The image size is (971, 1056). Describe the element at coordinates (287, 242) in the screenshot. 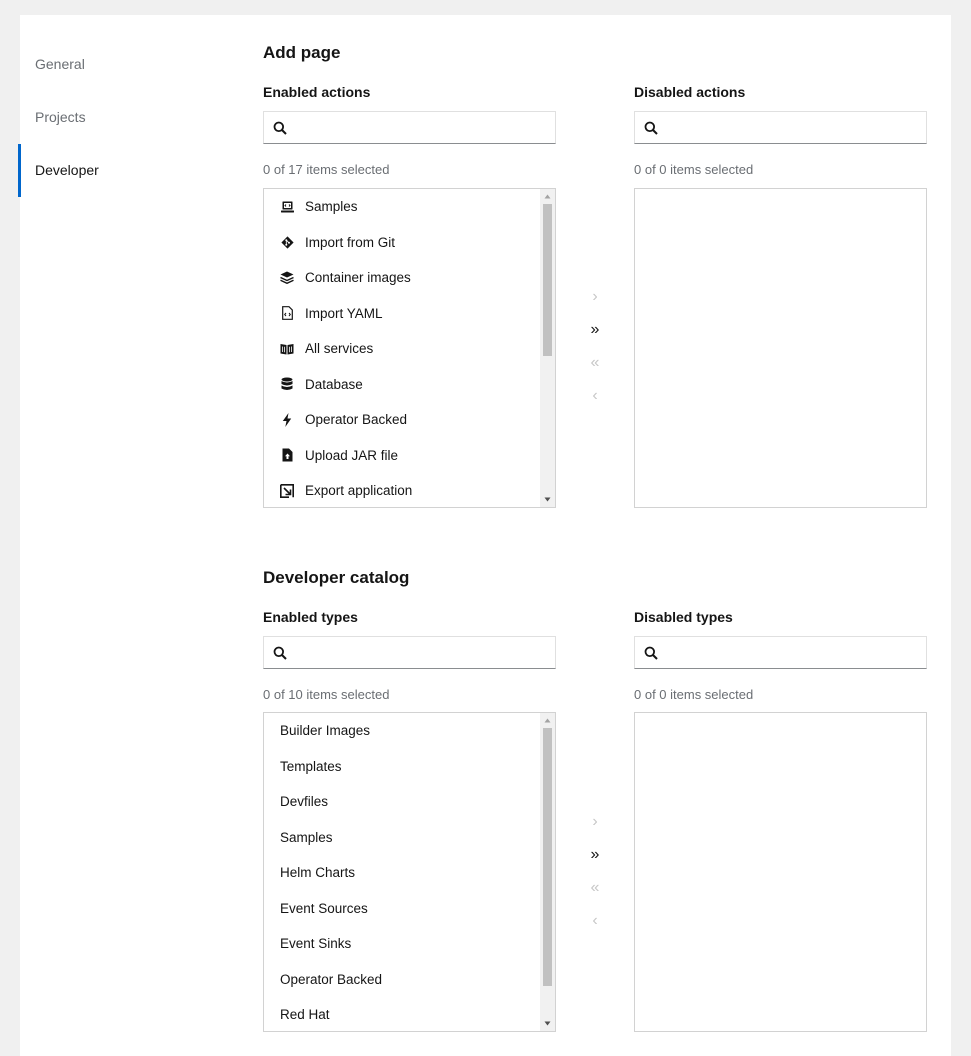

I see `git-icon` at that location.